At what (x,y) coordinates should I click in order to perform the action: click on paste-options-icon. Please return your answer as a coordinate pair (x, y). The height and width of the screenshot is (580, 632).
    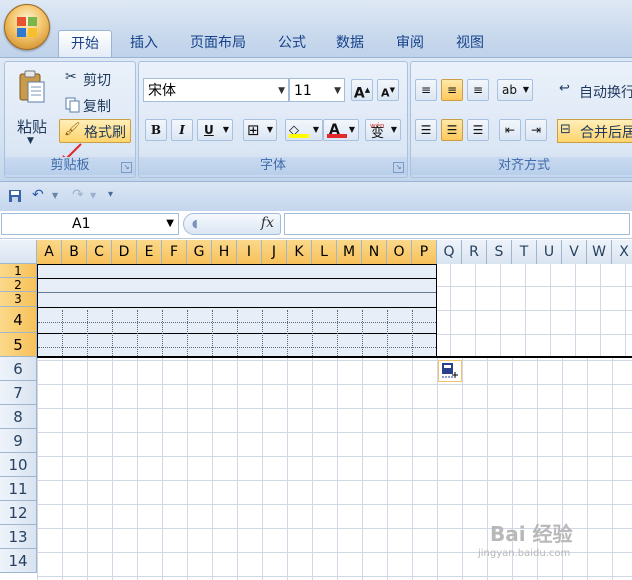
    Looking at the image, I should click on (450, 370).